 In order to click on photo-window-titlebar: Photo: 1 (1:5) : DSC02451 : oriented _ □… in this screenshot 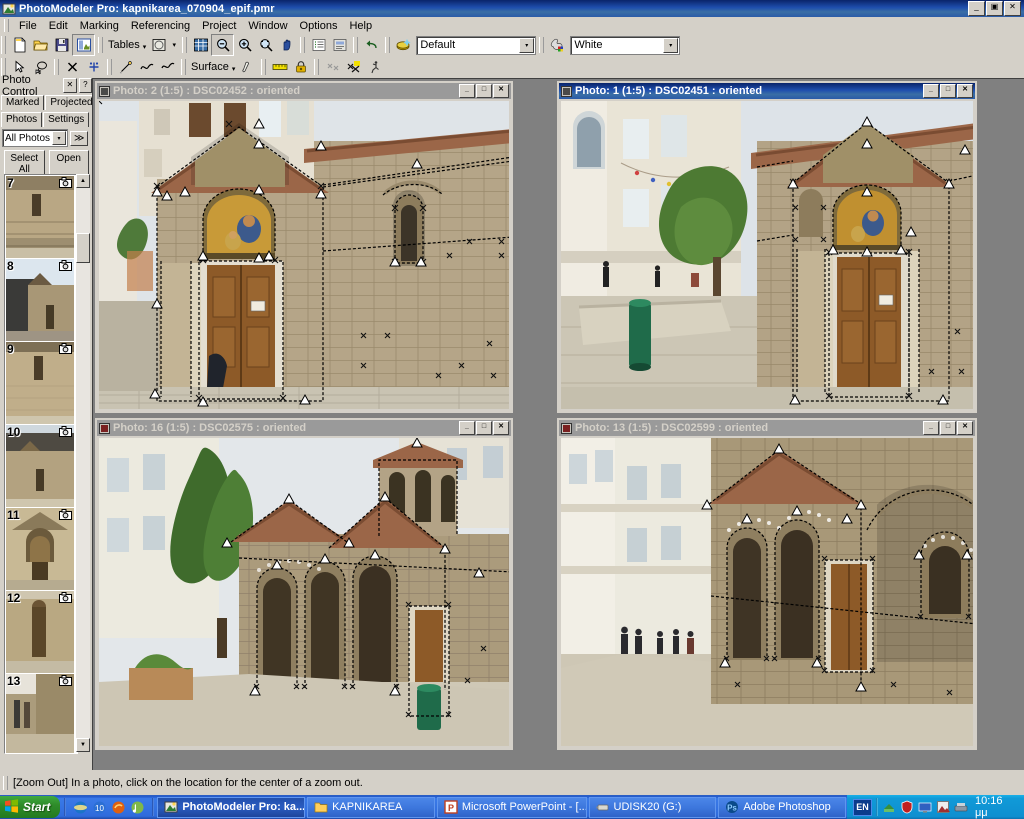, I will do `click(767, 91)`.